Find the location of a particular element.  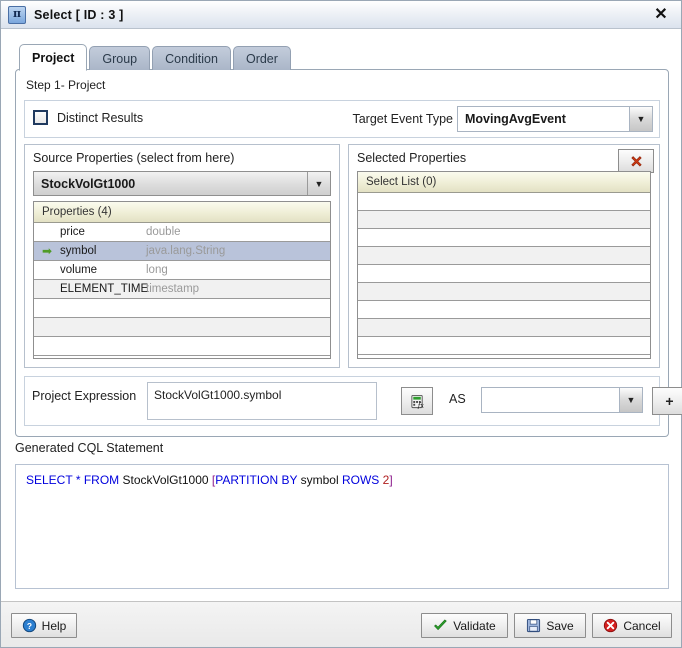

selected-grid-body is located at coordinates (504, 274).